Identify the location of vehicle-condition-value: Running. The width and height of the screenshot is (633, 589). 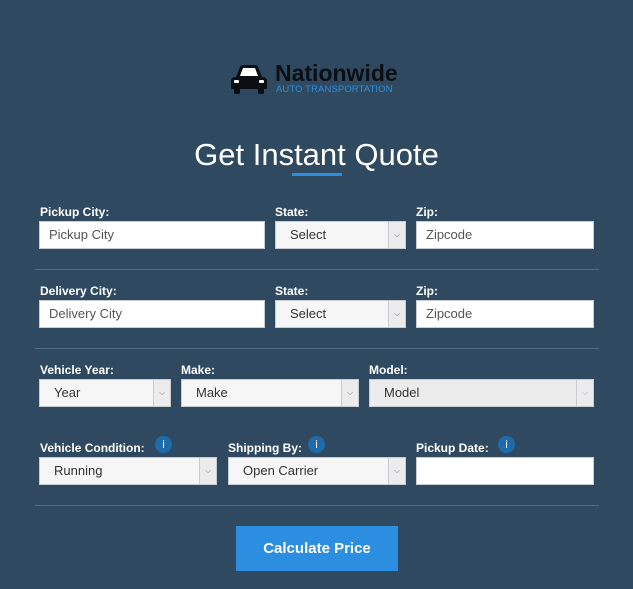
(78, 470).